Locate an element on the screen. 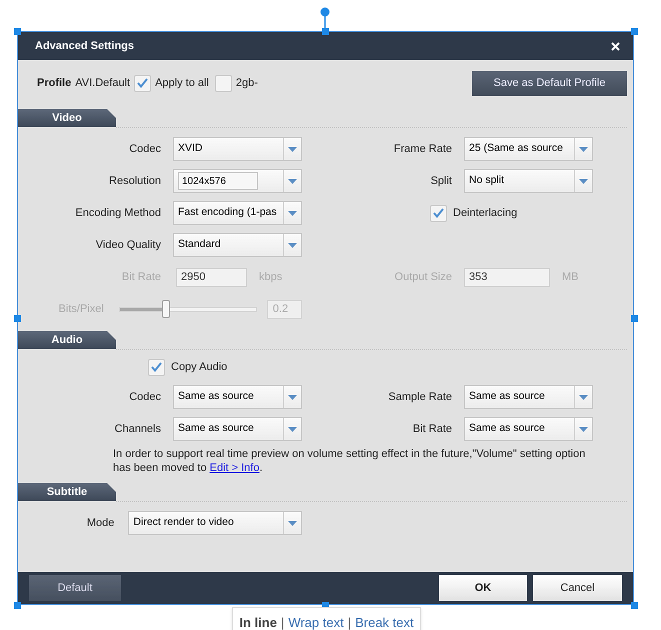 The height and width of the screenshot is (630, 661). profile-label: Profile is located at coordinates (54, 83).